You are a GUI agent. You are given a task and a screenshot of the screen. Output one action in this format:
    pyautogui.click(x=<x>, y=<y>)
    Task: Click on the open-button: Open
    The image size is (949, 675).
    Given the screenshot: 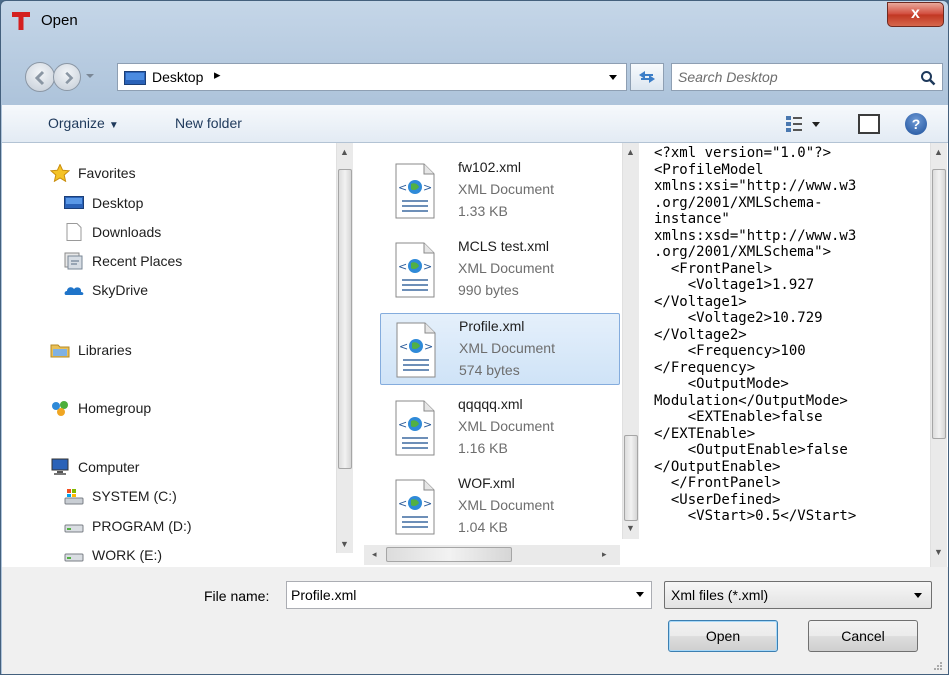 What is the action you would take?
    pyautogui.click(x=723, y=636)
    